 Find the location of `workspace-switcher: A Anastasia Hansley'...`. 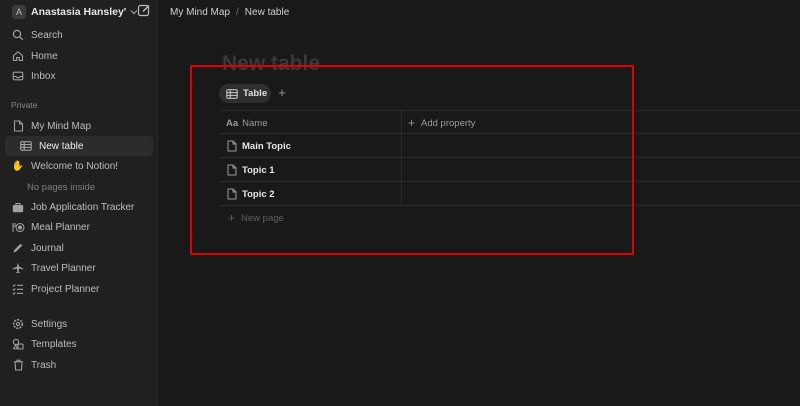

workspace-switcher: A Anastasia Hansley'... is located at coordinates (80, 12).